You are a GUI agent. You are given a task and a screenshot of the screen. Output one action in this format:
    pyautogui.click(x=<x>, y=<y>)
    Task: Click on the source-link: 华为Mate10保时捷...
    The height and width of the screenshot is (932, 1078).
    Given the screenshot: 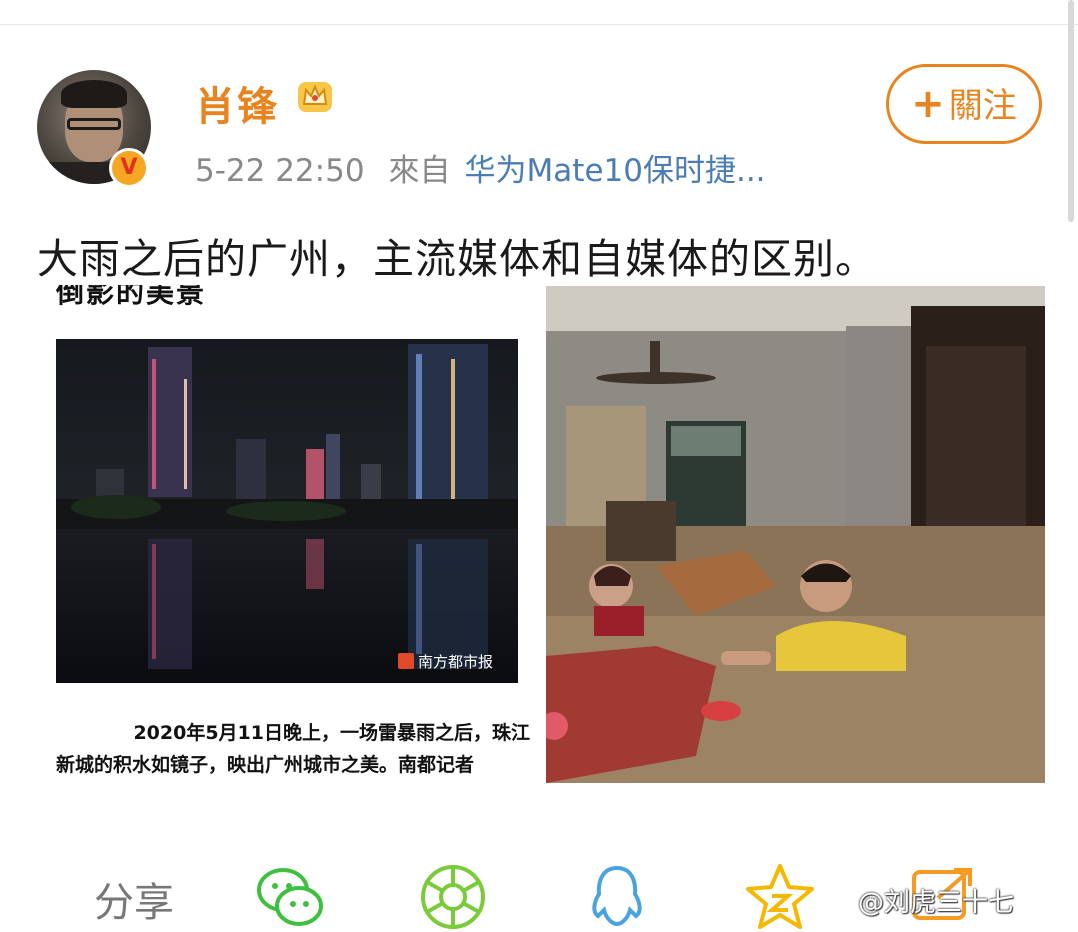 What is the action you would take?
    pyautogui.click(x=615, y=171)
    